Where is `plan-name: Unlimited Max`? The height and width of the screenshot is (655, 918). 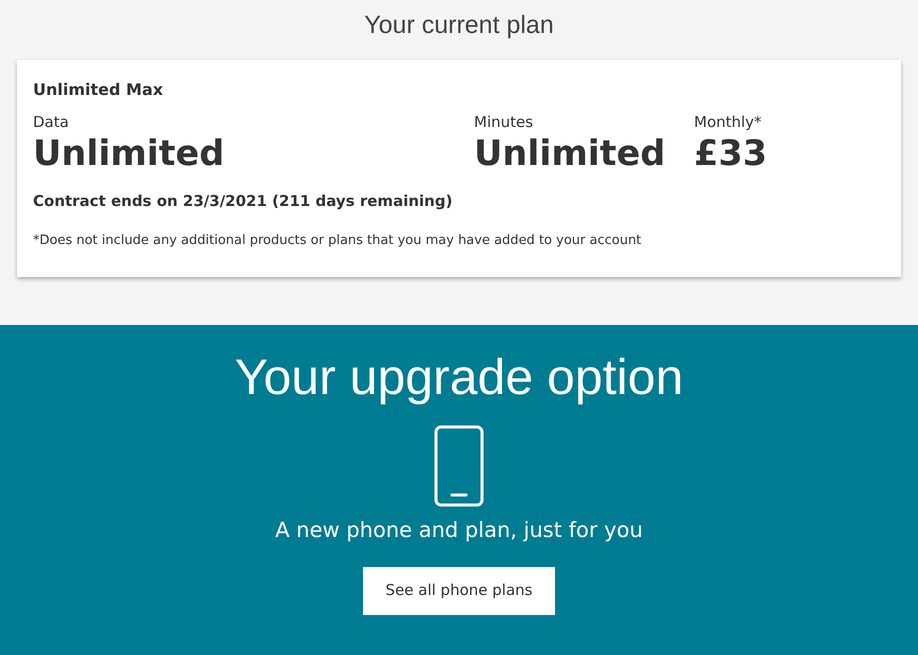
plan-name: Unlimited Max is located at coordinates (98, 90).